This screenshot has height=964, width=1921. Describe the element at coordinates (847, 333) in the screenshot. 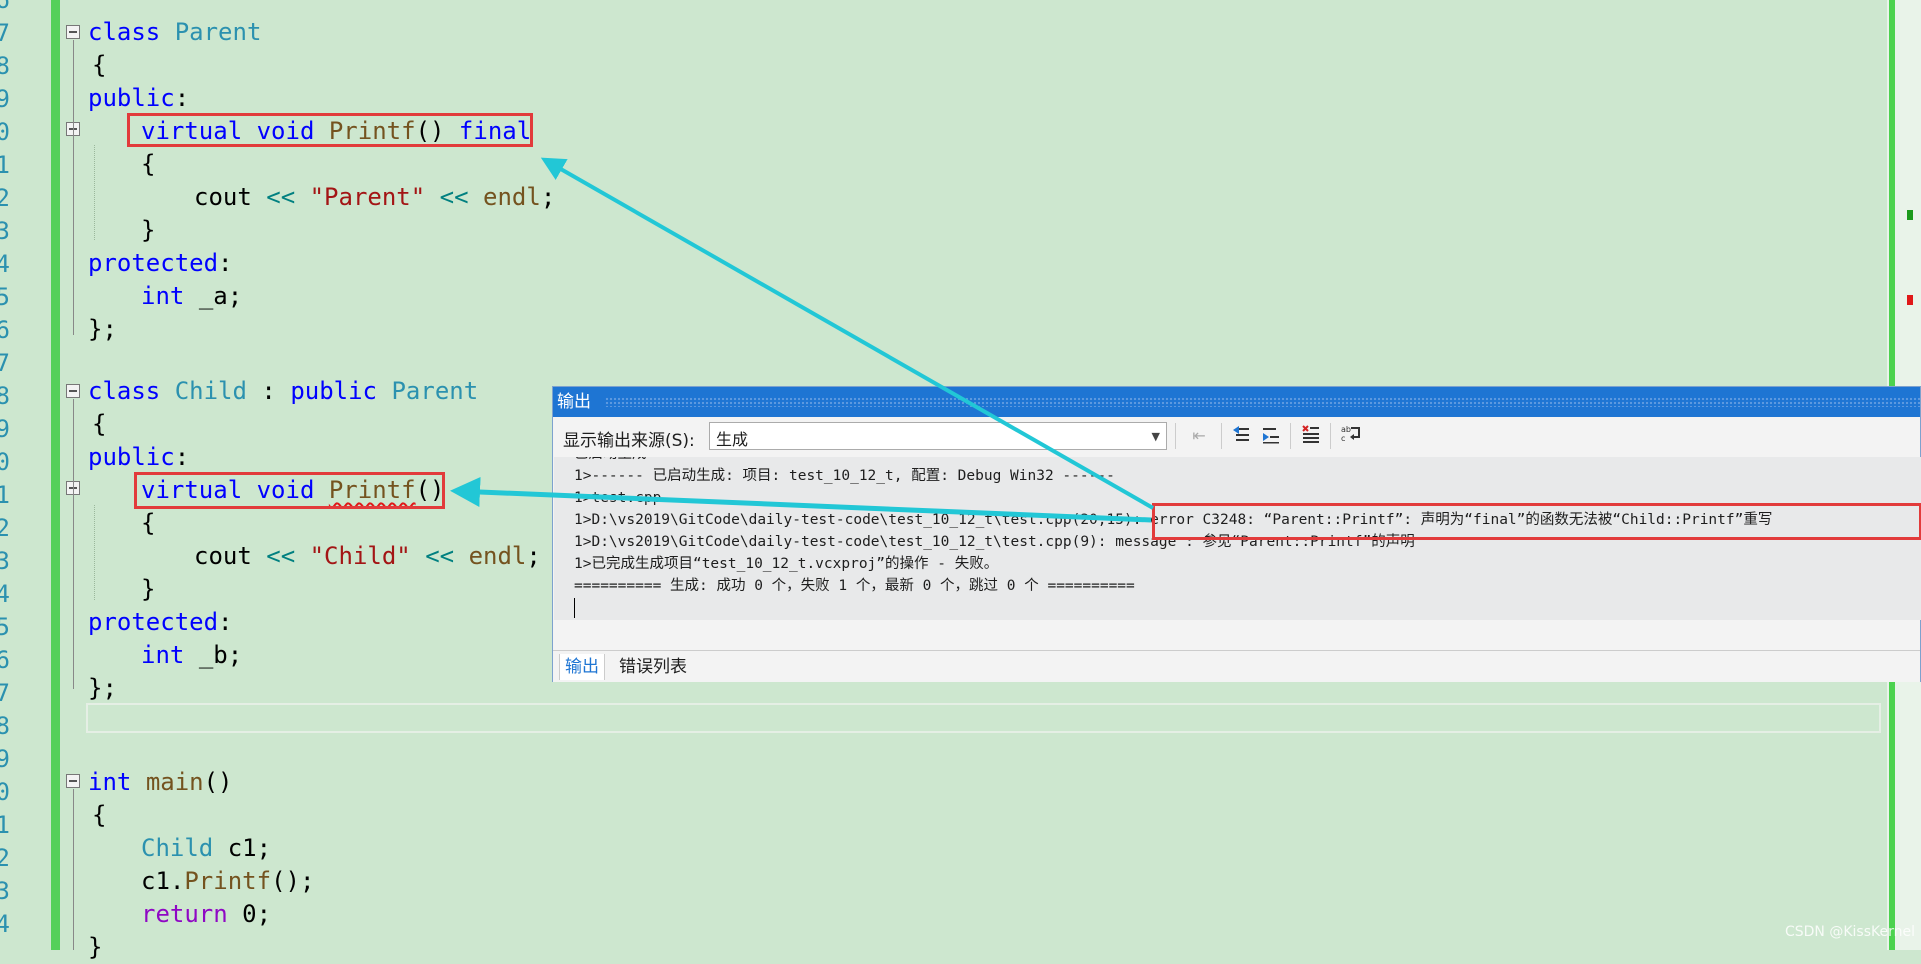

I see `arrow-to-parent-final` at that location.